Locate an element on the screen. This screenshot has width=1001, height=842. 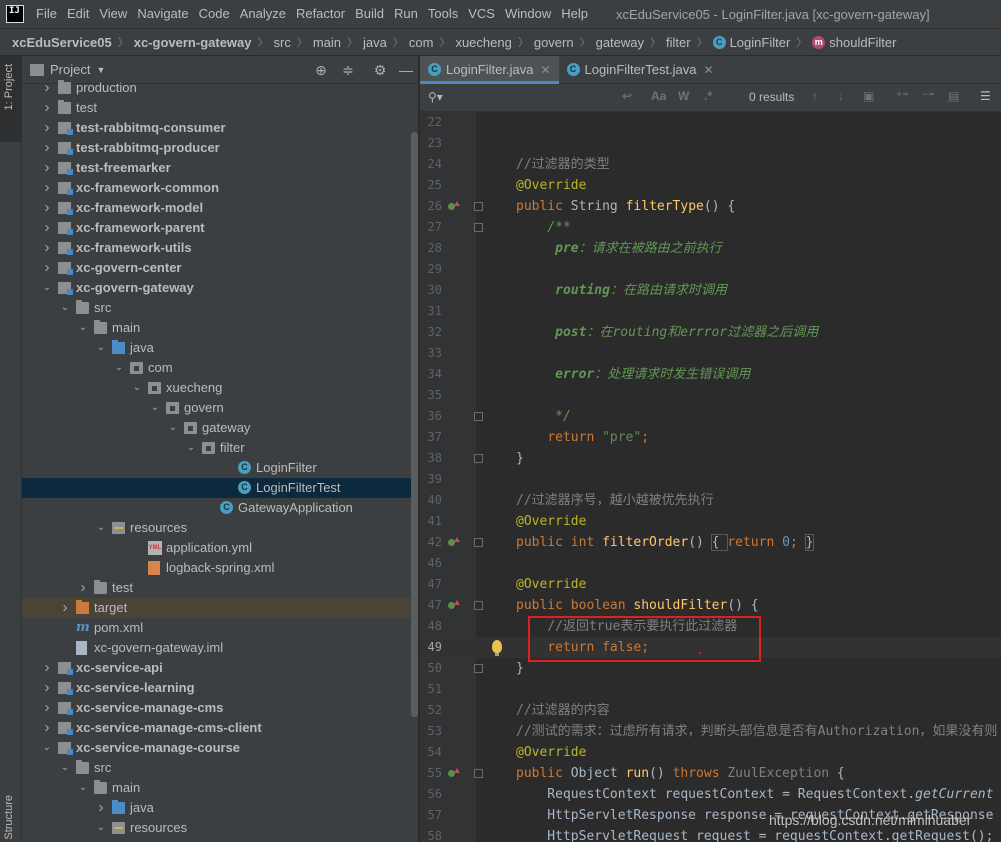
breadcrumb-item: com 〉 is located at coordinates (432, 42).